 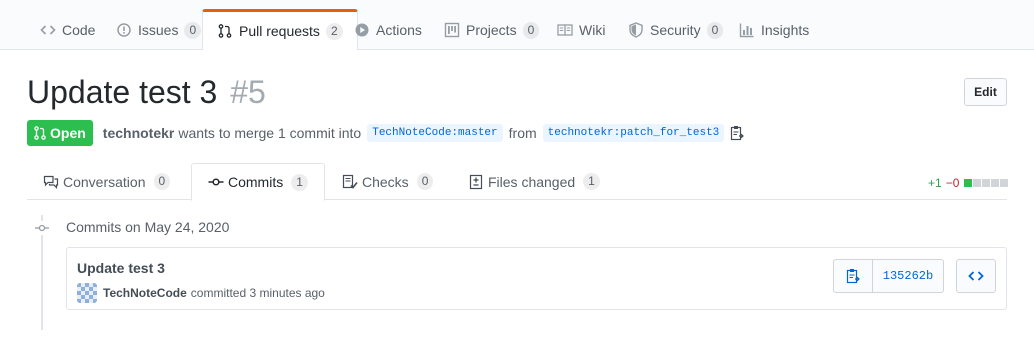 I want to click on diffstat-deletions: −0, so click(x=952, y=183).